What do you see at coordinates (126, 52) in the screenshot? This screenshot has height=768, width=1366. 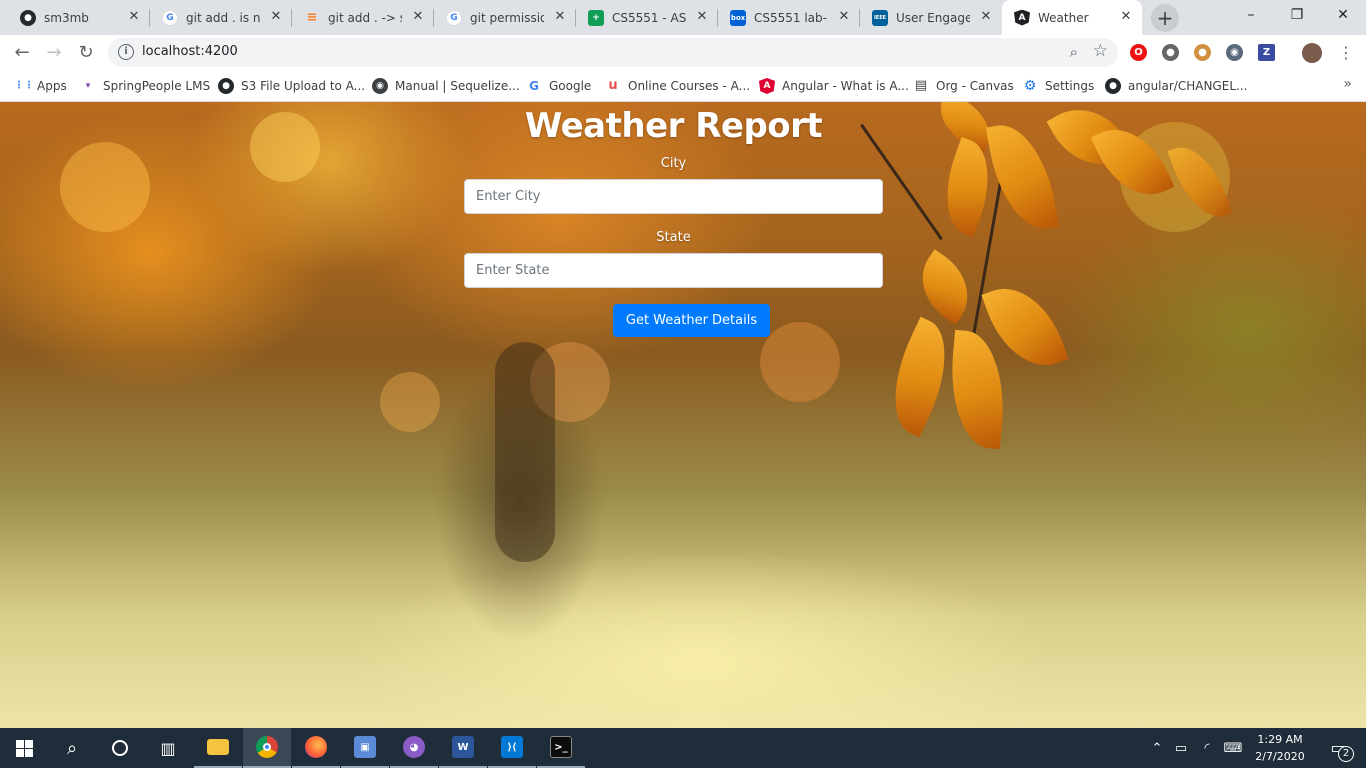 I see `info-icon: i` at bounding box center [126, 52].